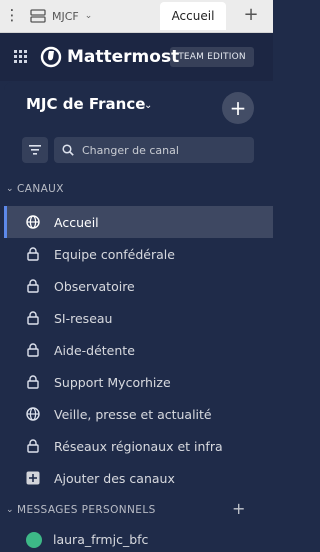 This screenshot has height=552, width=320. What do you see at coordinates (94, 286) in the screenshot?
I see `channel-label: Observatoire` at bounding box center [94, 286].